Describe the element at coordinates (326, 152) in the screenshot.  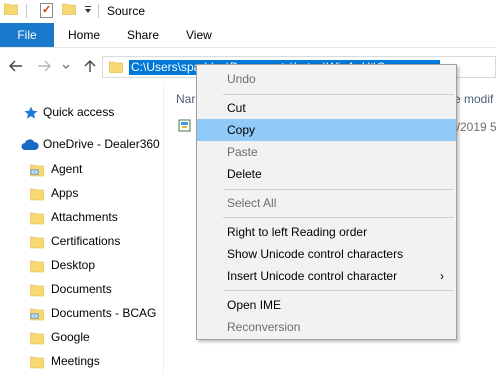
I see `menu-item-paste: Paste` at that location.